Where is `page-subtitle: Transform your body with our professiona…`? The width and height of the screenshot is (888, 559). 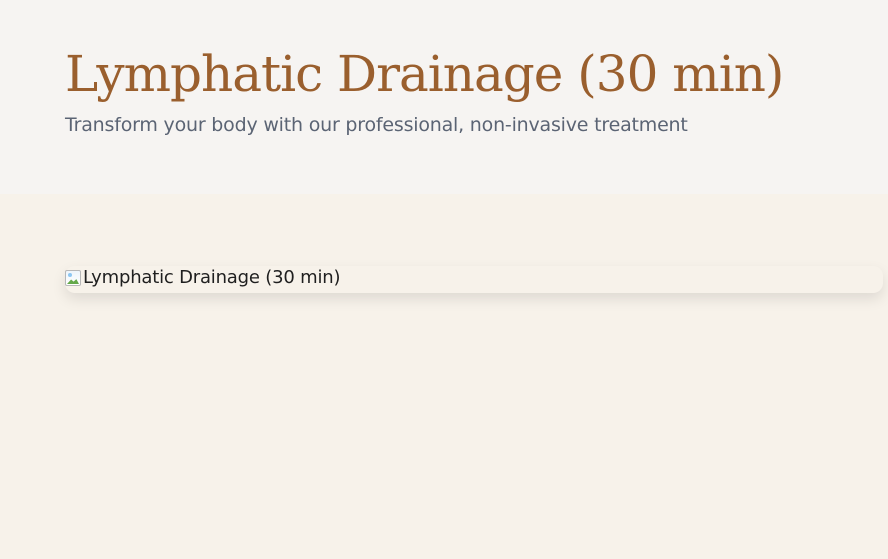 page-subtitle: Transform your body with our professiona… is located at coordinates (376, 125).